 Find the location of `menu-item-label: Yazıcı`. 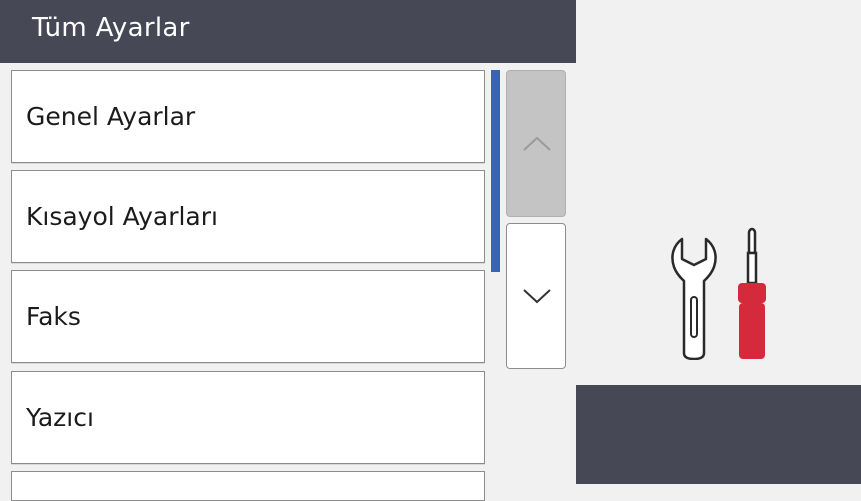

menu-item-label: Yazıcı is located at coordinates (60, 417).